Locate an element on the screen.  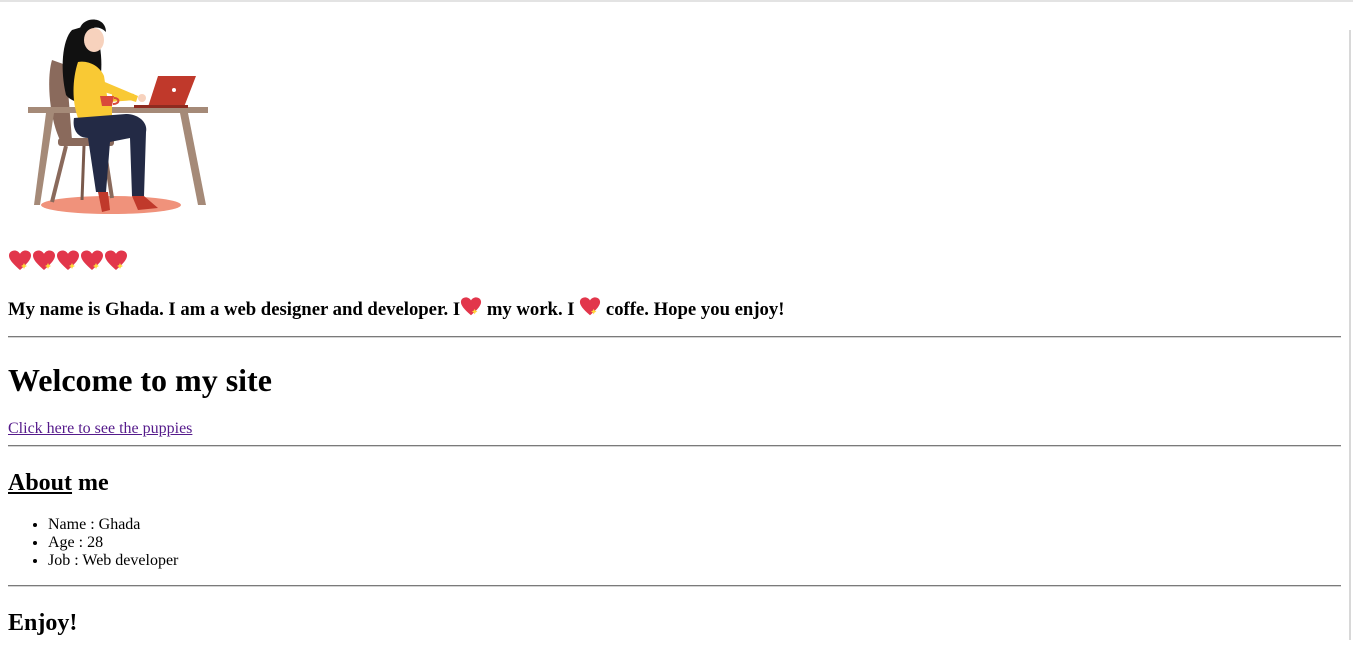
puppies-link: Click here to see the puppies is located at coordinates (100, 429).